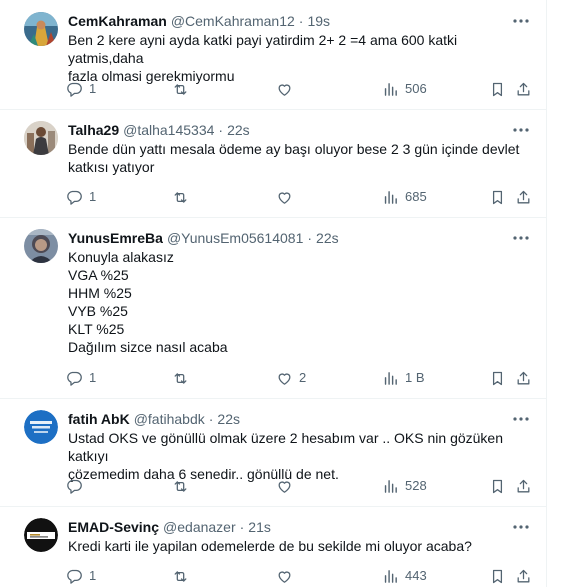 This screenshot has width=563, height=587. I want to click on tweet-text-line: VYB %25, so click(98, 311).